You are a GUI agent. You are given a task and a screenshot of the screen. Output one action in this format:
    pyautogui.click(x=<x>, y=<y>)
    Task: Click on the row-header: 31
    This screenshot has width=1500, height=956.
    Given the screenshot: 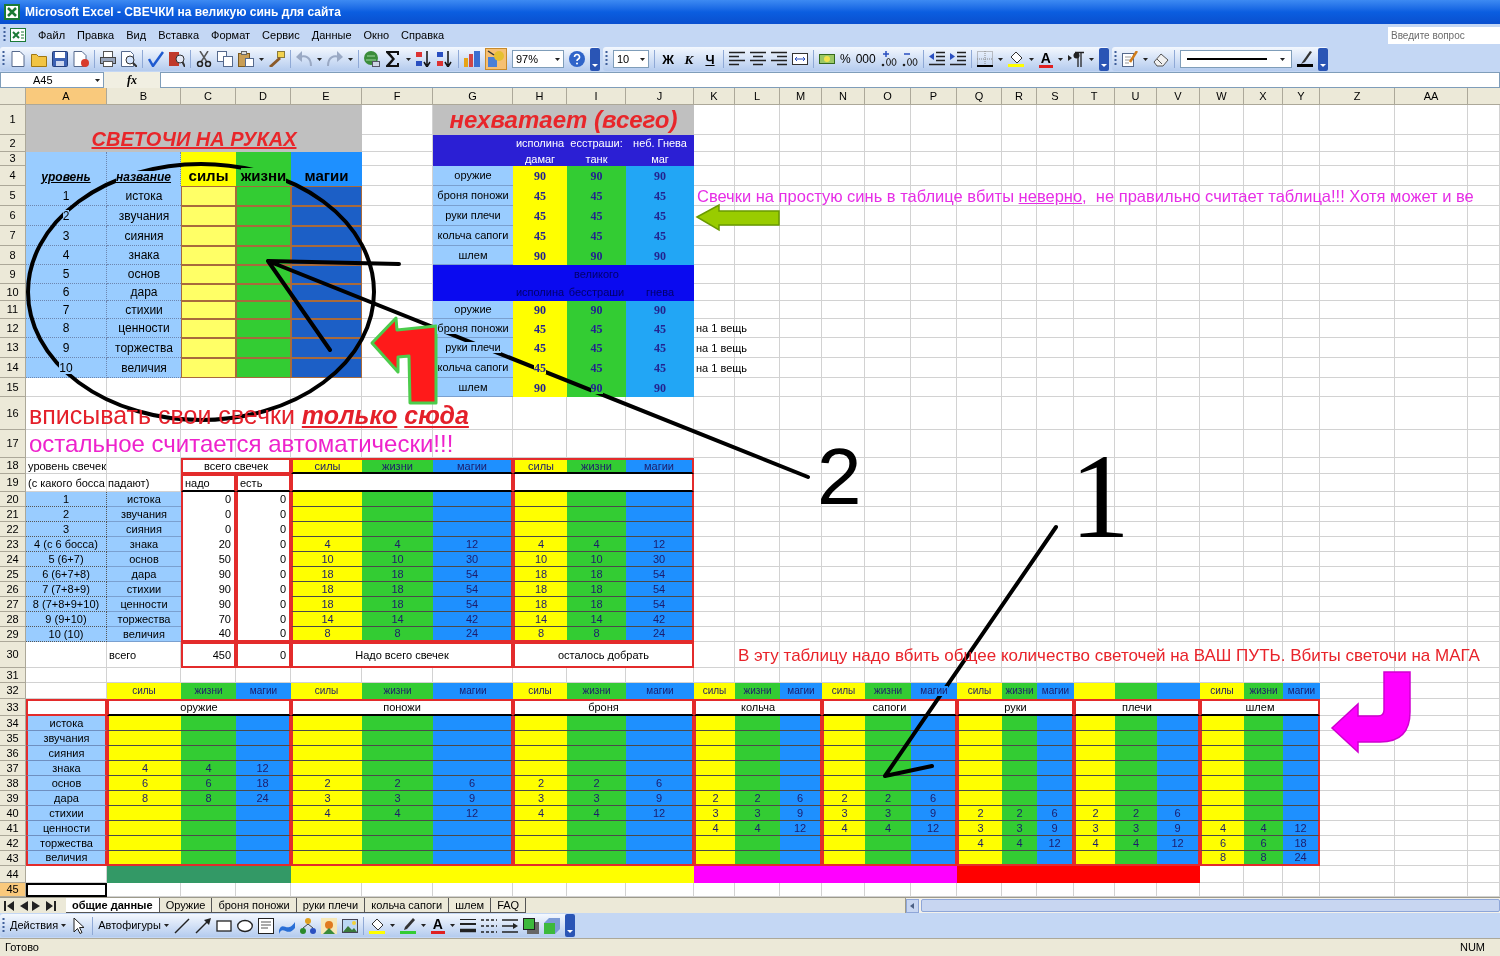 What is the action you would take?
    pyautogui.click(x=13, y=675)
    